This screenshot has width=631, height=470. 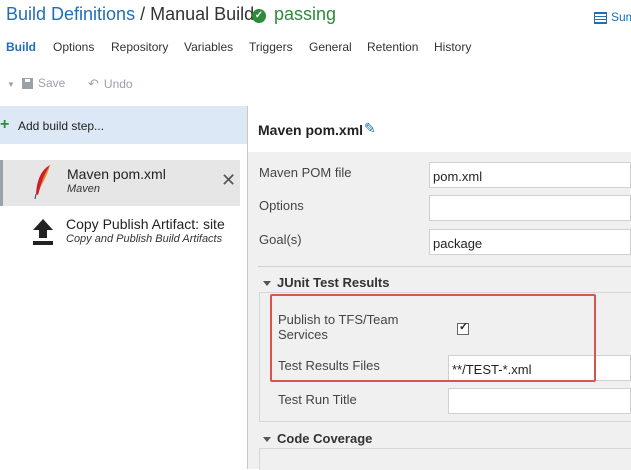 What do you see at coordinates (330, 49) in the screenshot?
I see `tab-general: General` at bounding box center [330, 49].